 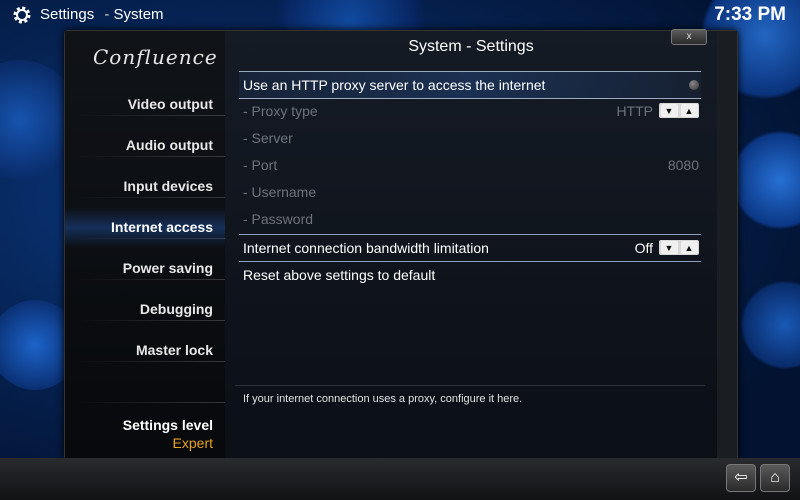 What do you see at coordinates (145, 268) in the screenshot?
I see `sidebar-item-power-saving: Power saving` at bounding box center [145, 268].